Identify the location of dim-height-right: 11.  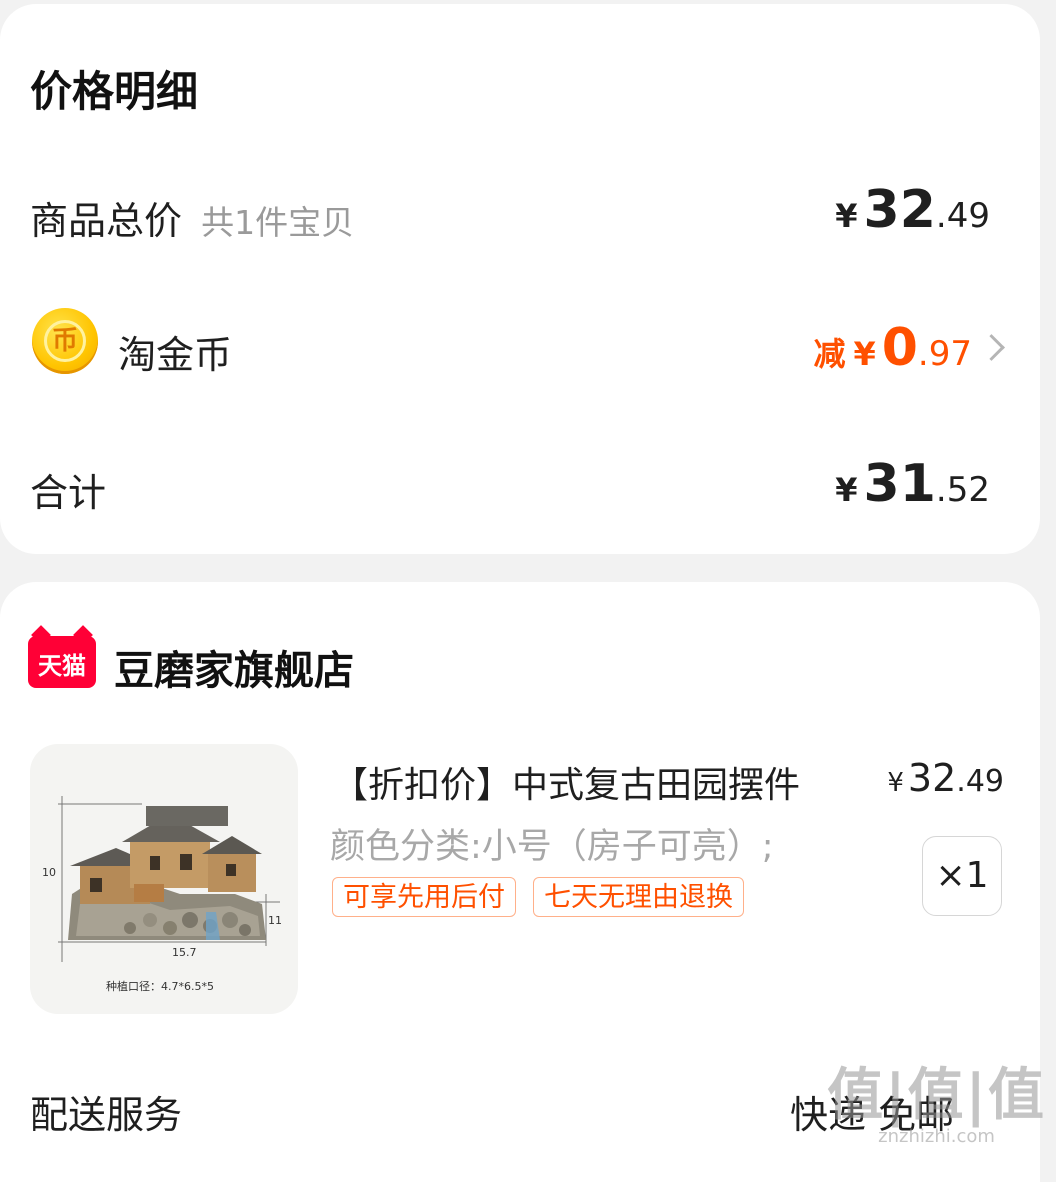
(275, 920).